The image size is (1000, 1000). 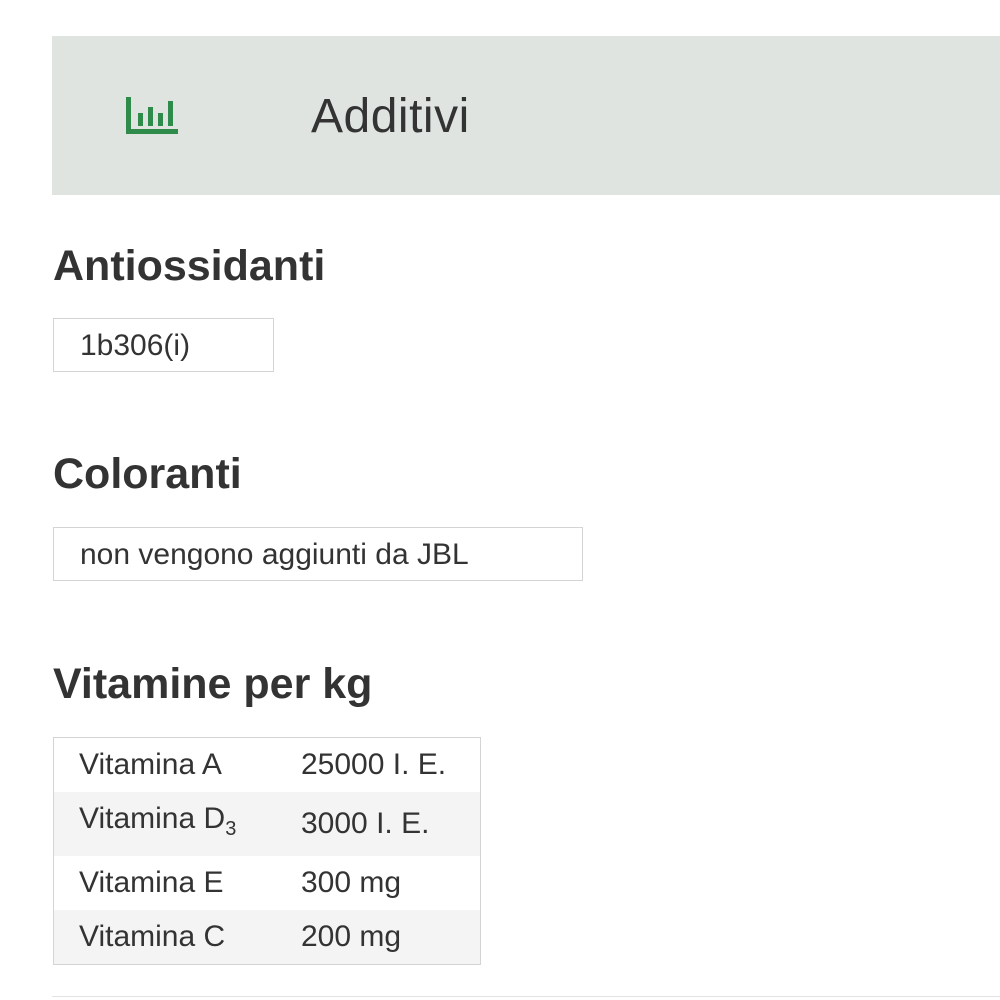 I want to click on page-title: Additivi, so click(x=390, y=116).